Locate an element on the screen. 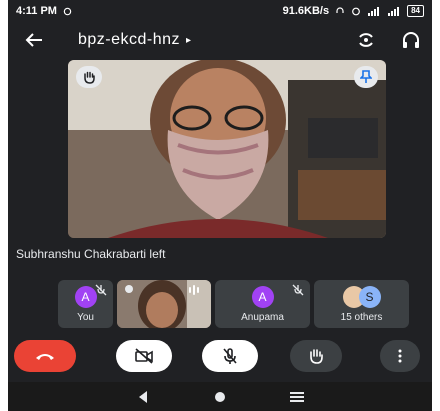 This screenshot has width=440, height=411. more-options-button is located at coordinates (400, 356).